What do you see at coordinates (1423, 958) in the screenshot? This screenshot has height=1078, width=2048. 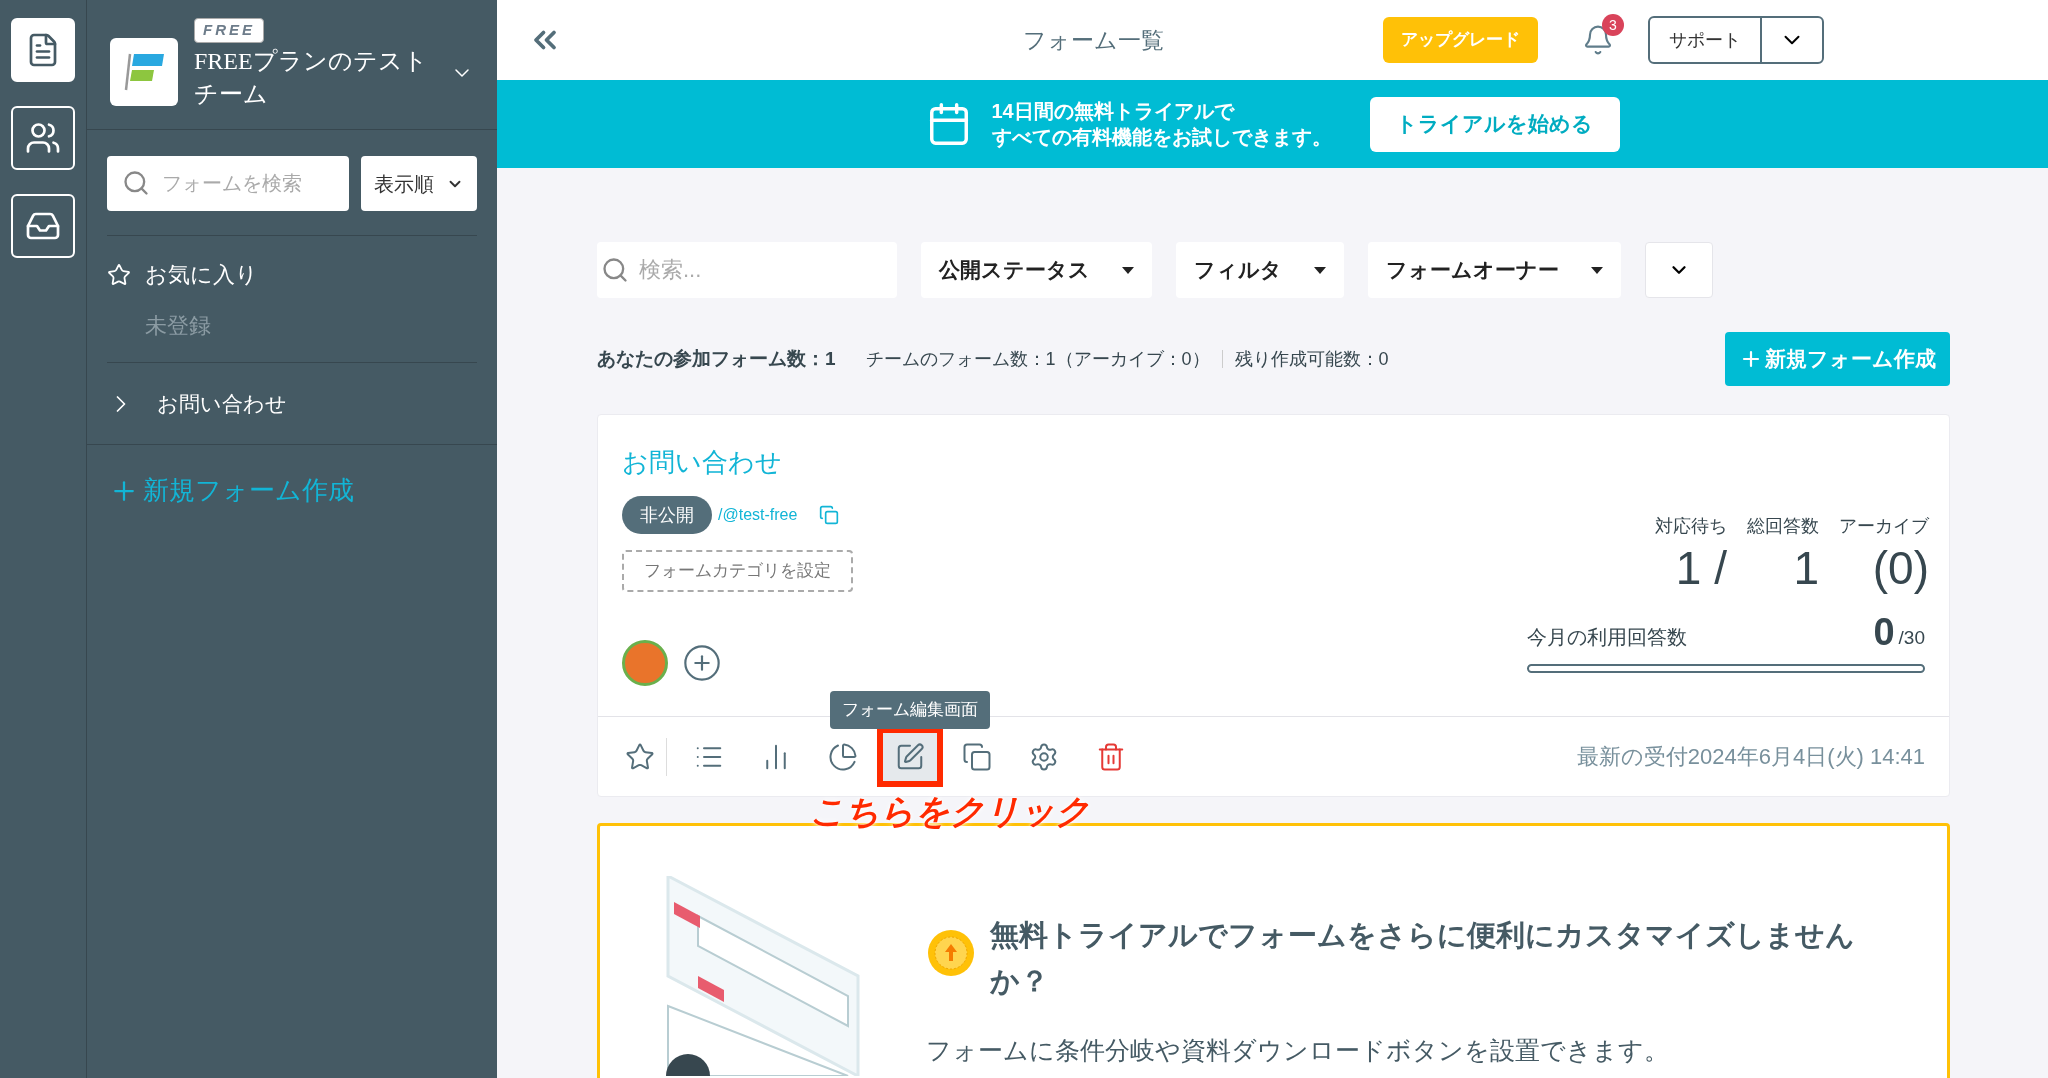 I see `promo-heading: 無料トライアルでフォームをさらに便利にカスタマイズしませんか？` at bounding box center [1423, 958].